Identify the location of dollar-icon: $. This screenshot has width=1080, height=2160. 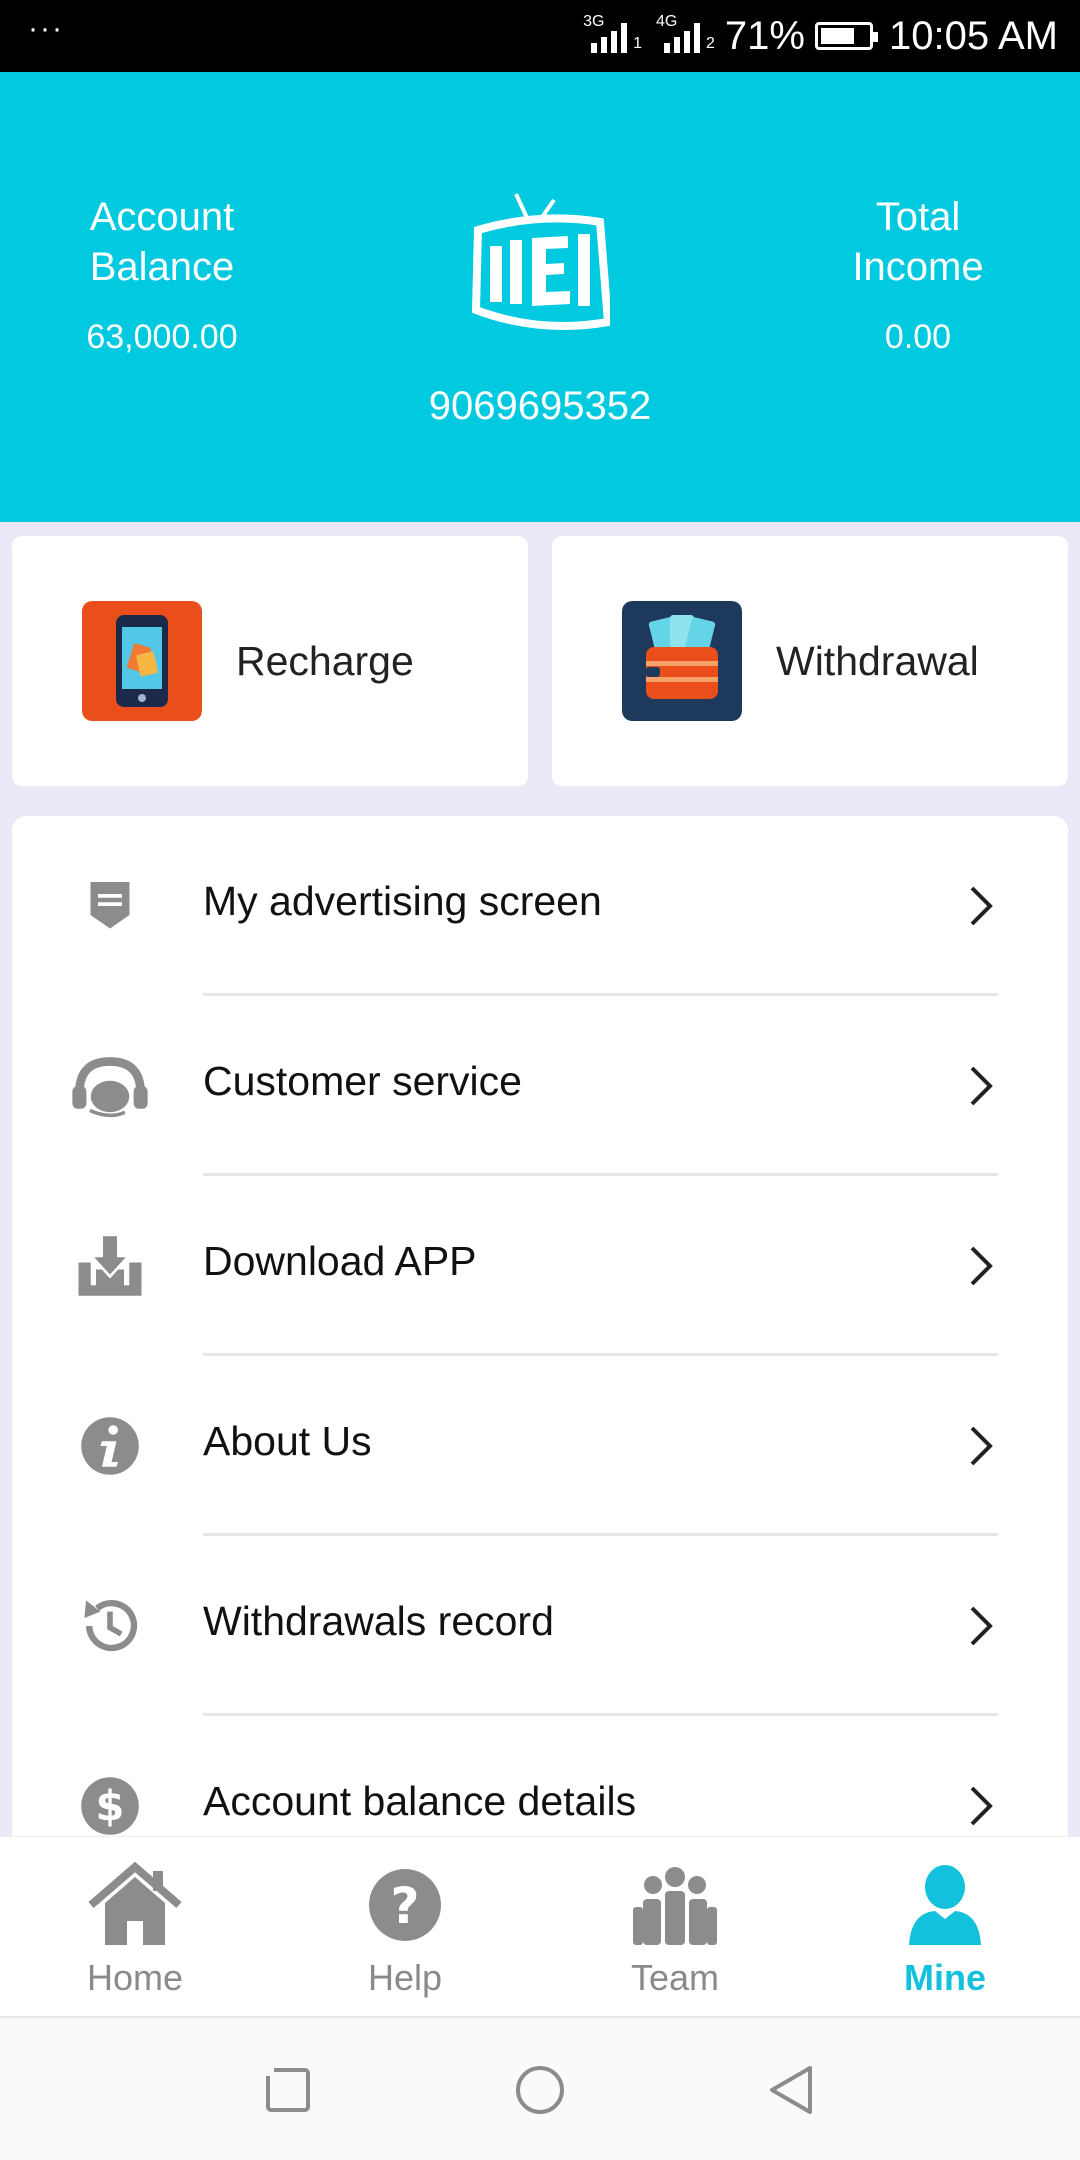
(110, 1801).